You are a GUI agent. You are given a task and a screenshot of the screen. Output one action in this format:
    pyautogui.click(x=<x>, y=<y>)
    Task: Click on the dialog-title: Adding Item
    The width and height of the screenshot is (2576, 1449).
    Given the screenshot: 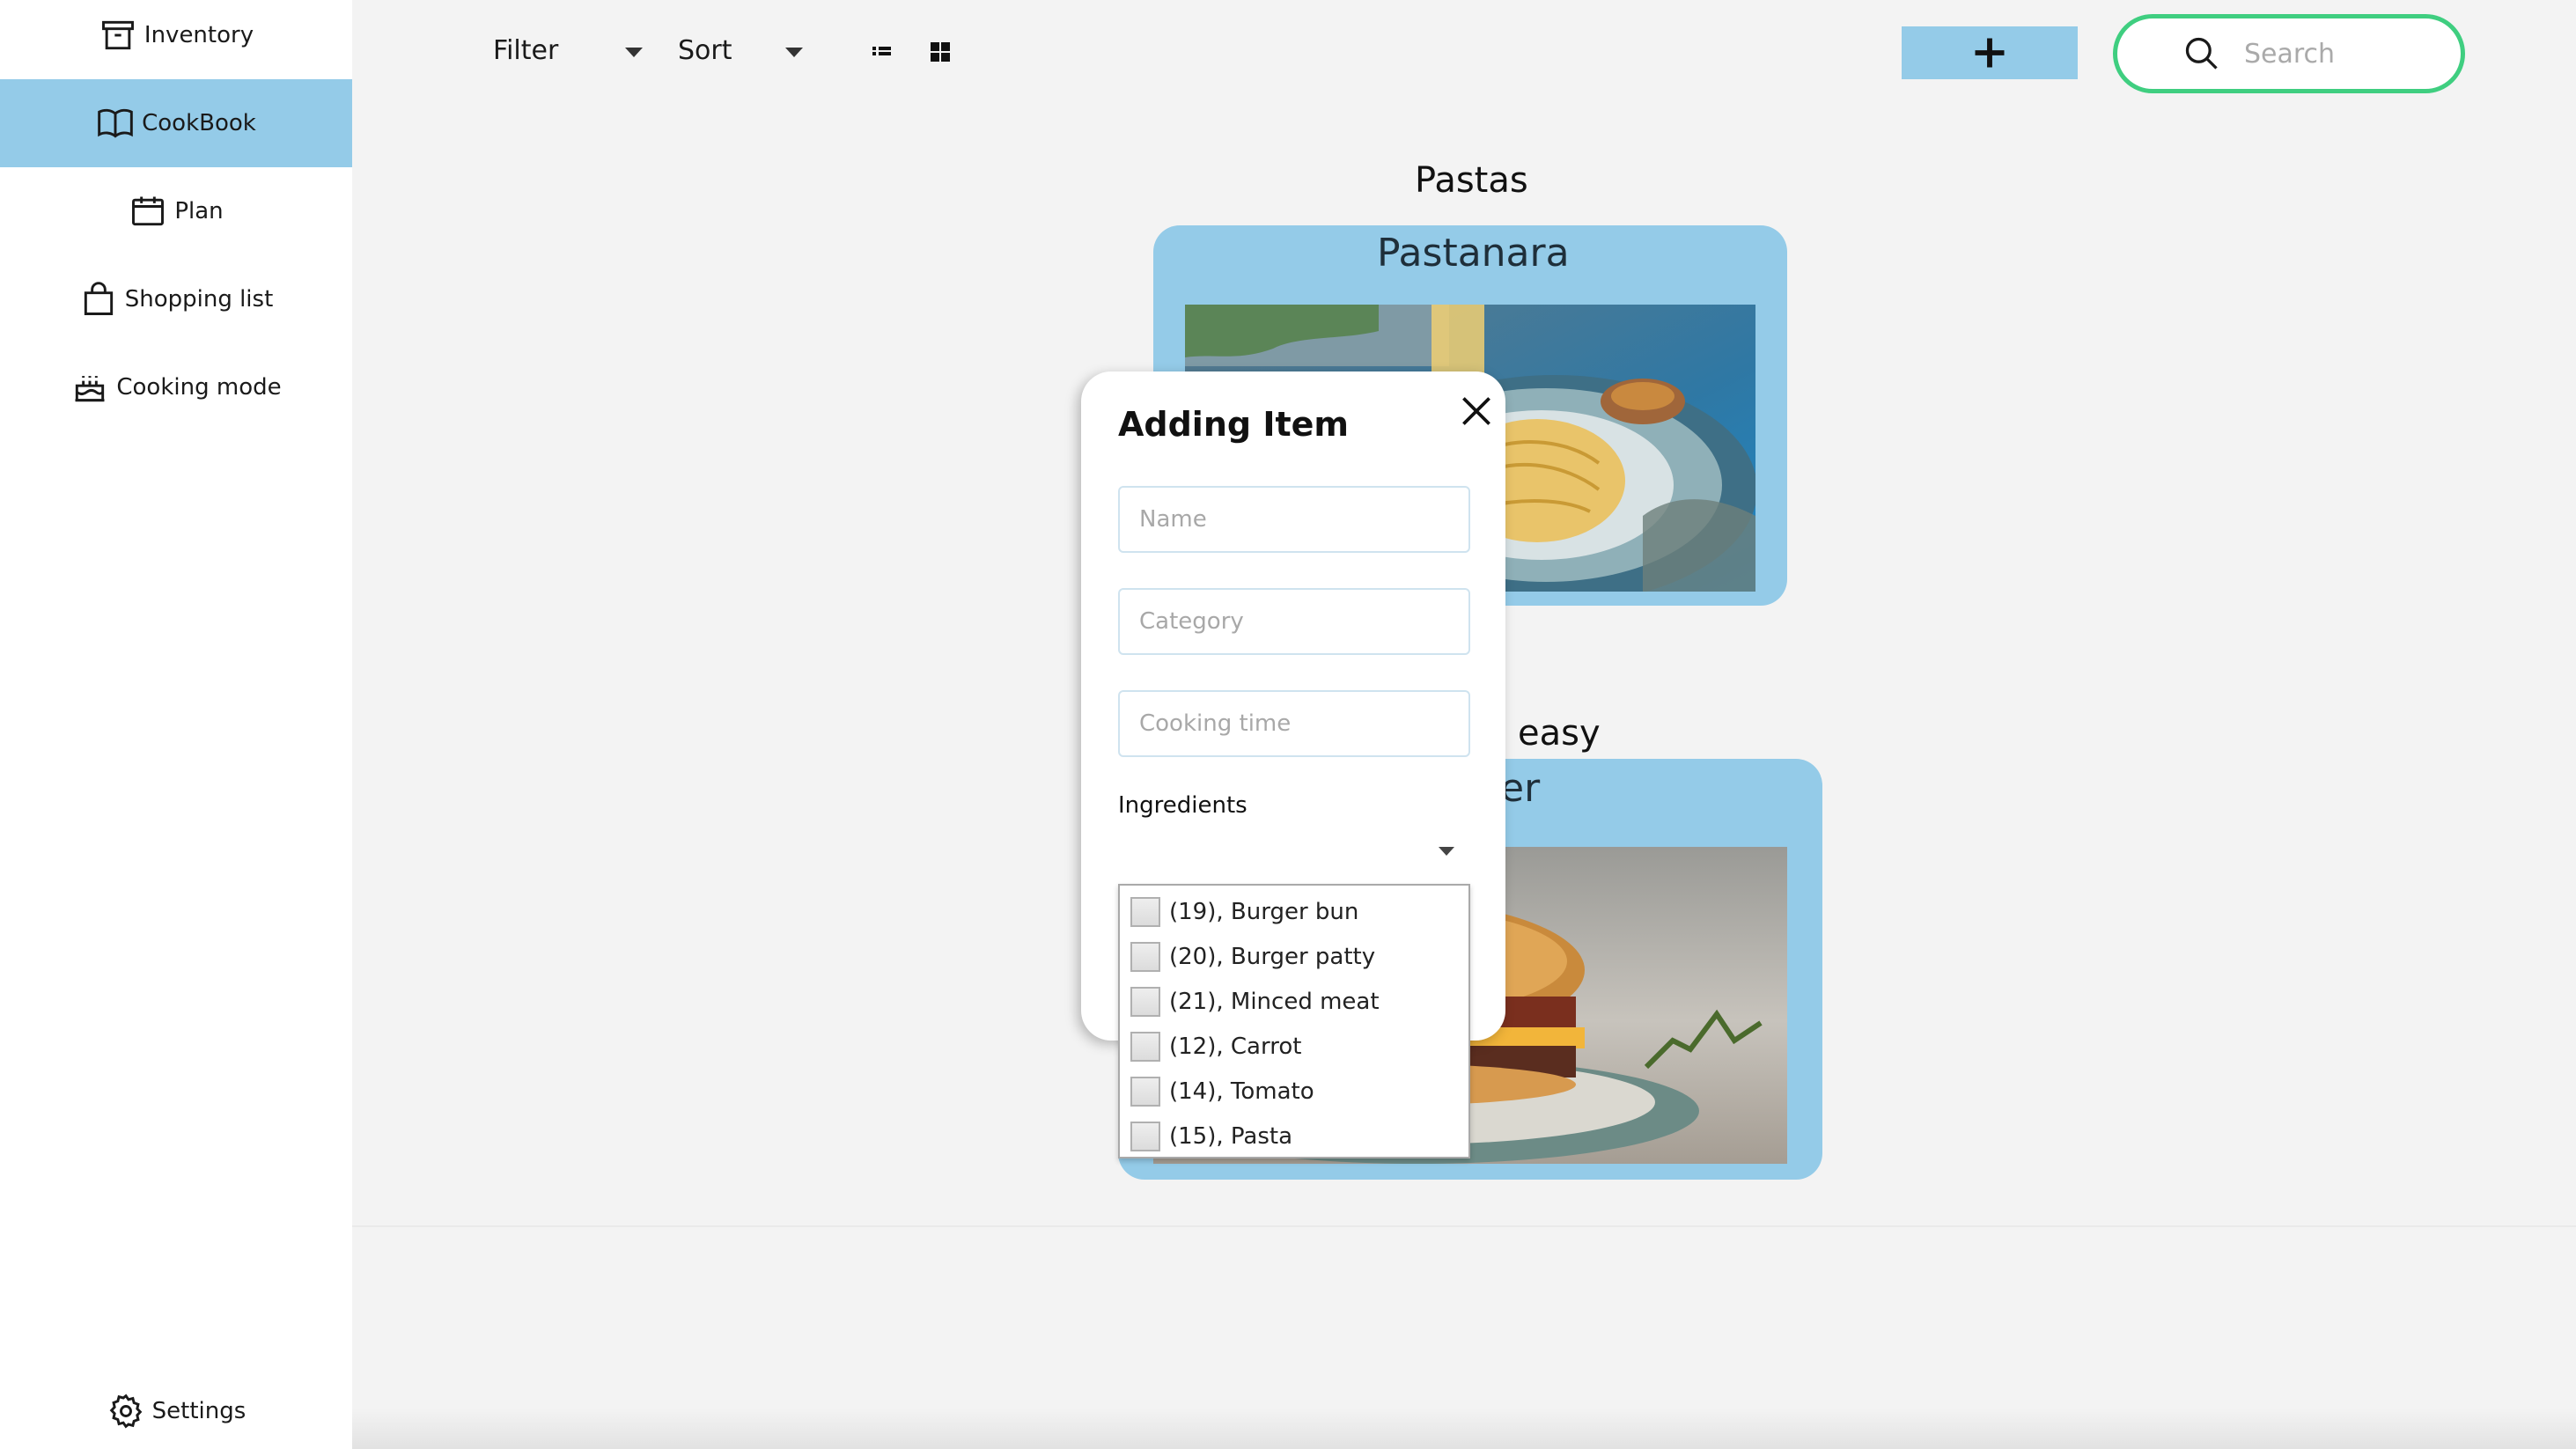 What is the action you would take?
    pyautogui.click(x=1234, y=425)
    